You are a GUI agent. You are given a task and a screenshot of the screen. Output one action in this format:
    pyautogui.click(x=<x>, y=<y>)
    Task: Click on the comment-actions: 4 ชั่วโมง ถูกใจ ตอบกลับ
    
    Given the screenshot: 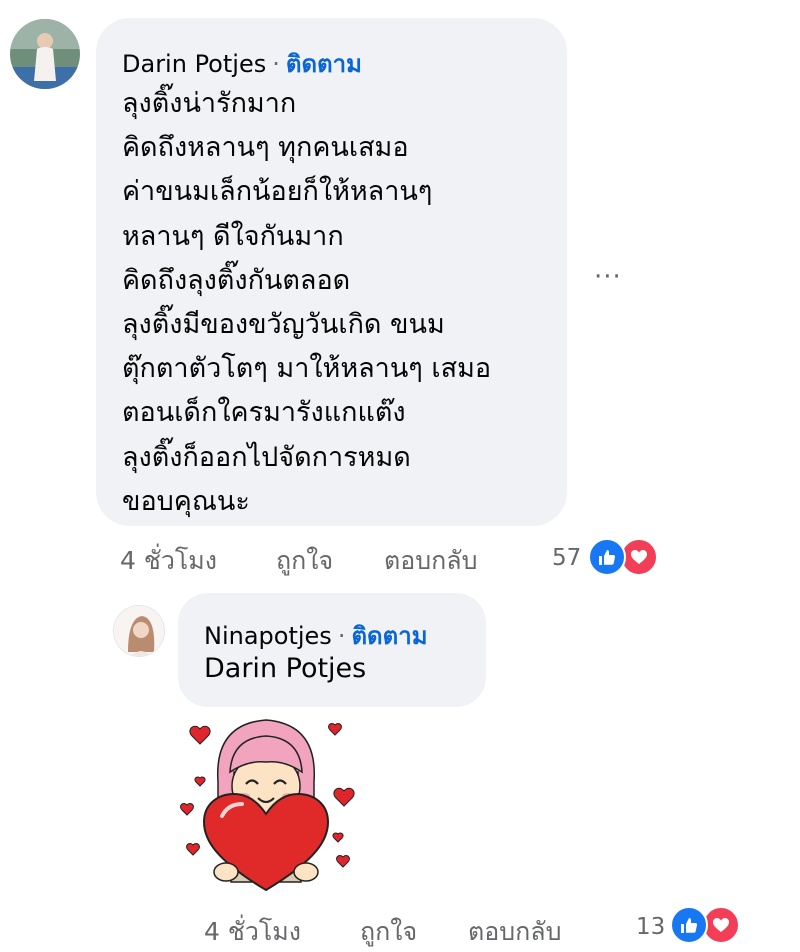 What is the action you would take?
    pyautogui.click(x=320, y=558)
    